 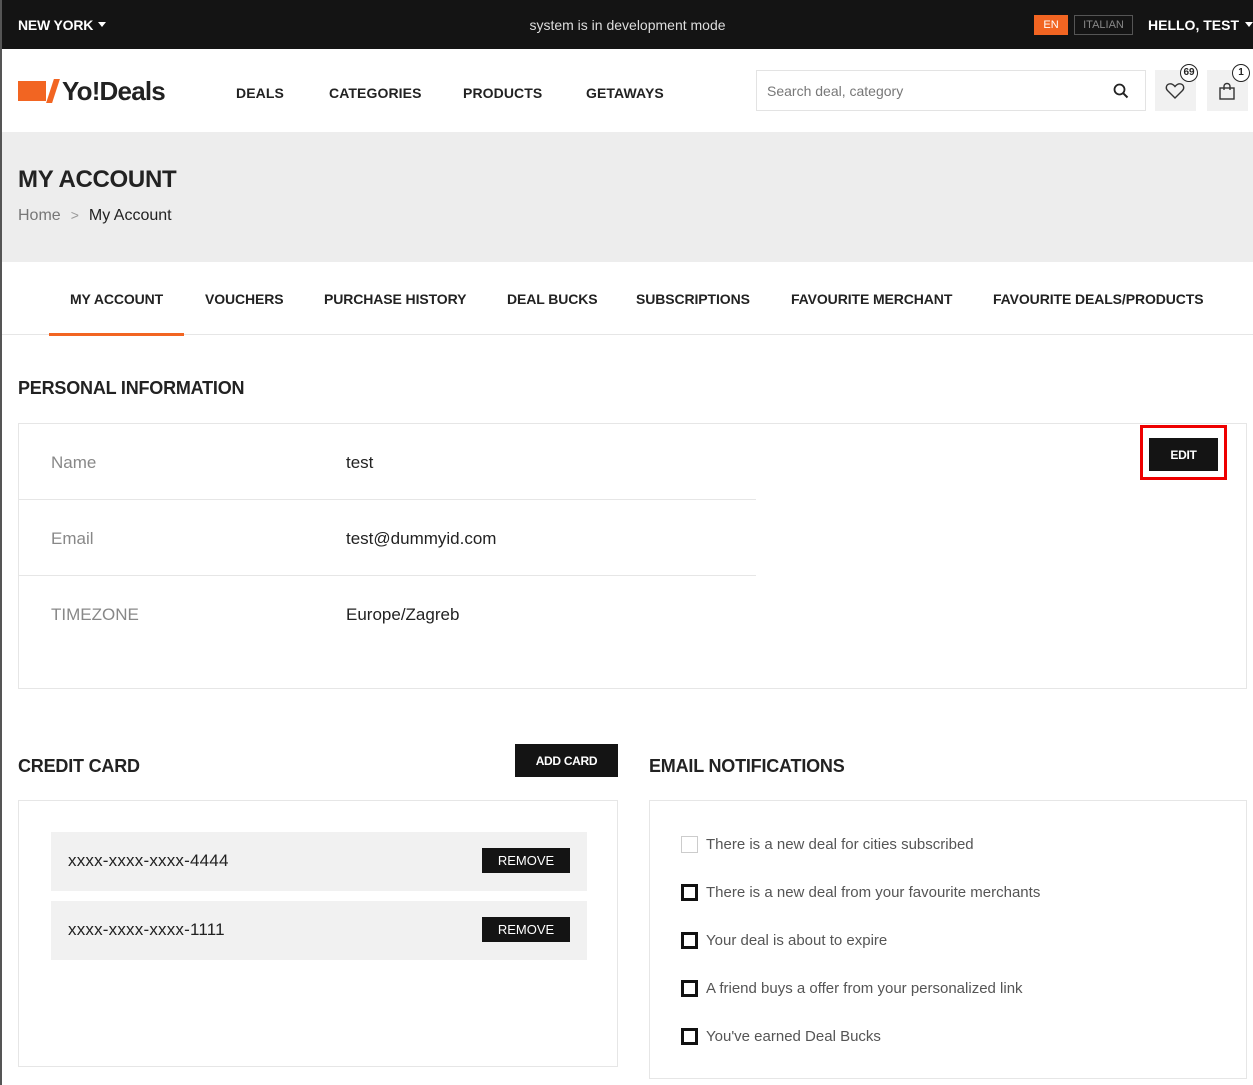 I want to click on breadcrumb-home: Home, so click(x=39, y=215).